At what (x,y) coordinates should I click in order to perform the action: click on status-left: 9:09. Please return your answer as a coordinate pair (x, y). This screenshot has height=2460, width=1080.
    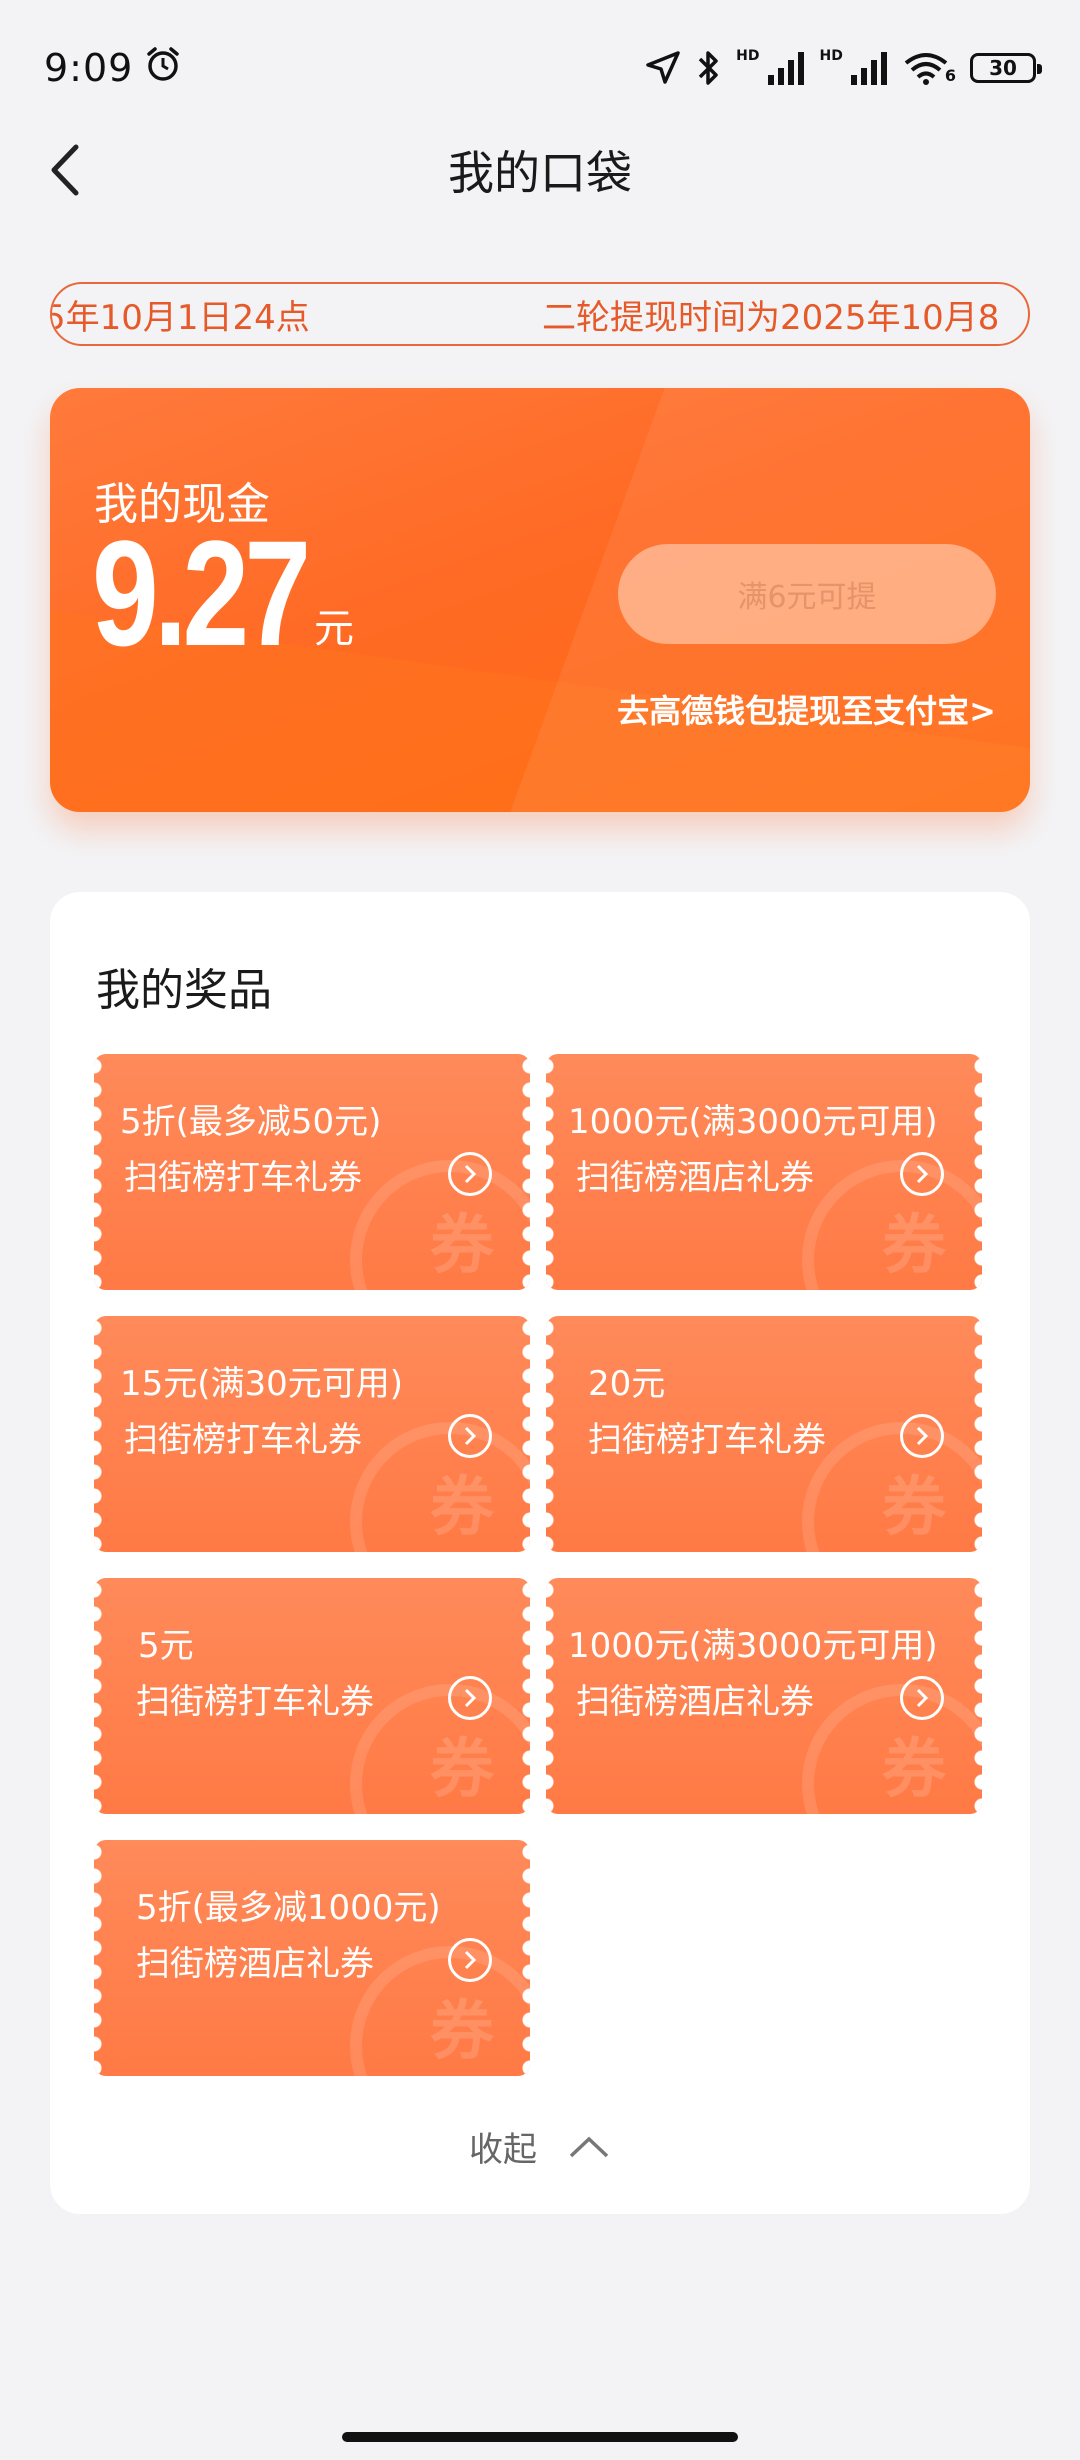
    Looking at the image, I should click on (113, 68).